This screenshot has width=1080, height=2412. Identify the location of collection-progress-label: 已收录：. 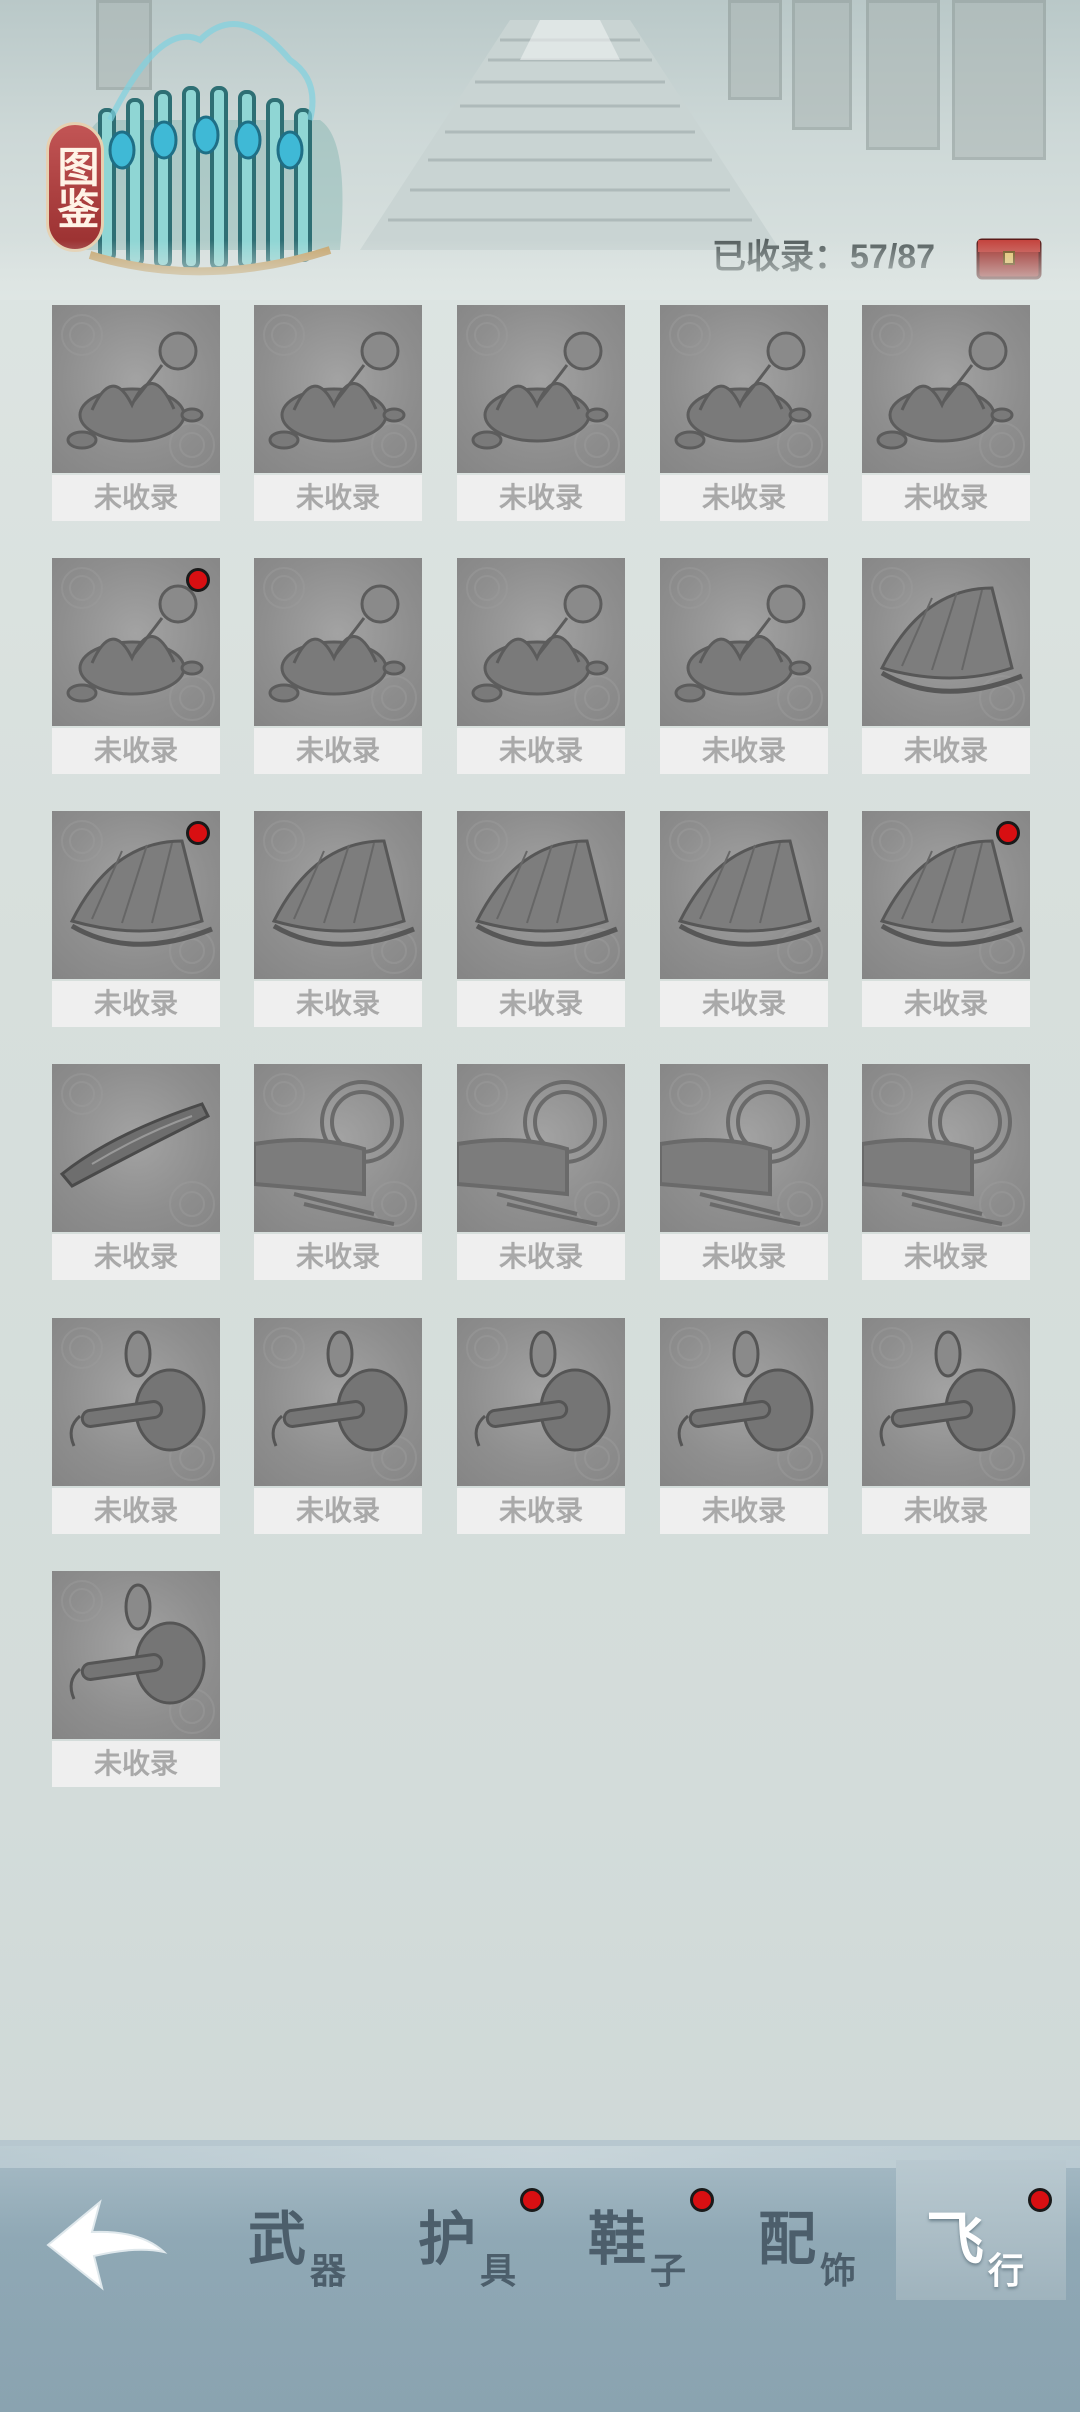
(780, 257).